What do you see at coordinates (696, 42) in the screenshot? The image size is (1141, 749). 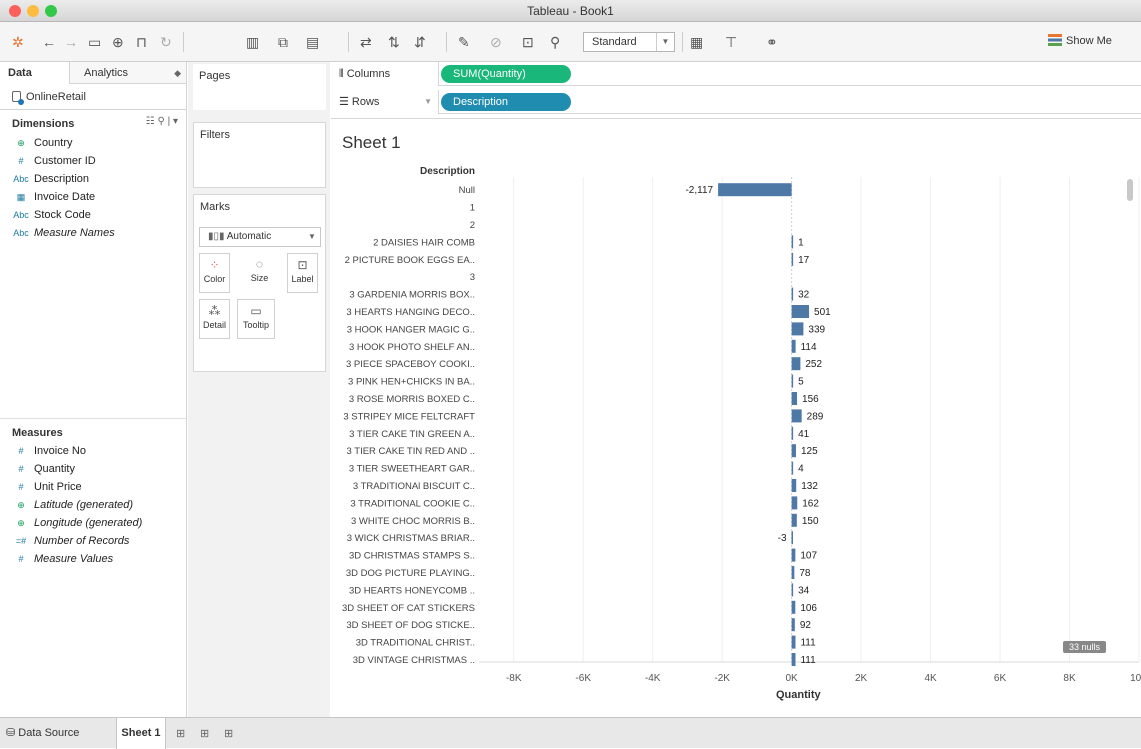 I see `show-cards-icon: ▦` at bounding box center [696, 42].